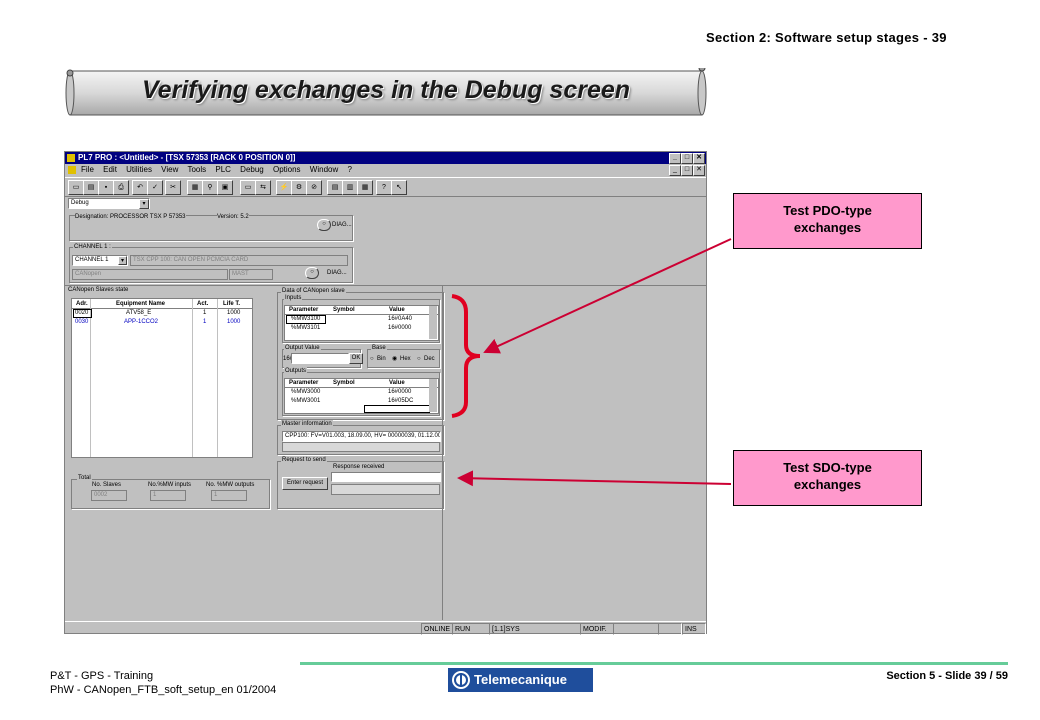 Image resolution: width=1040 pixels, height=720 pixels. I want to click on footer-divider, so click(654, 663).